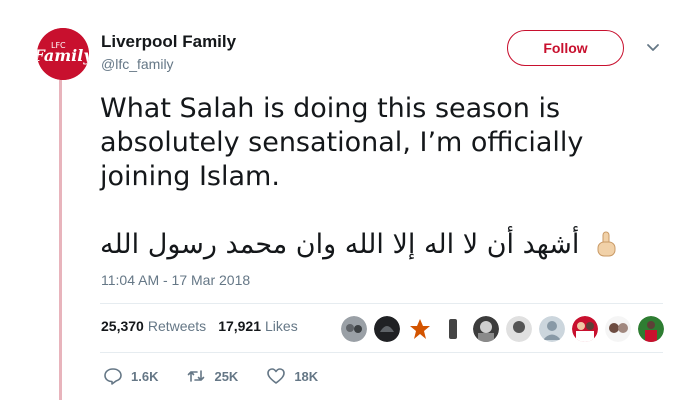 The width and height of the screenshot is (700, 400). What do you see at coordinates (330, 108) in the screenshot?
I see `tweet-text-line: What Salah is doing this season is` at bounding box center [330, 108].